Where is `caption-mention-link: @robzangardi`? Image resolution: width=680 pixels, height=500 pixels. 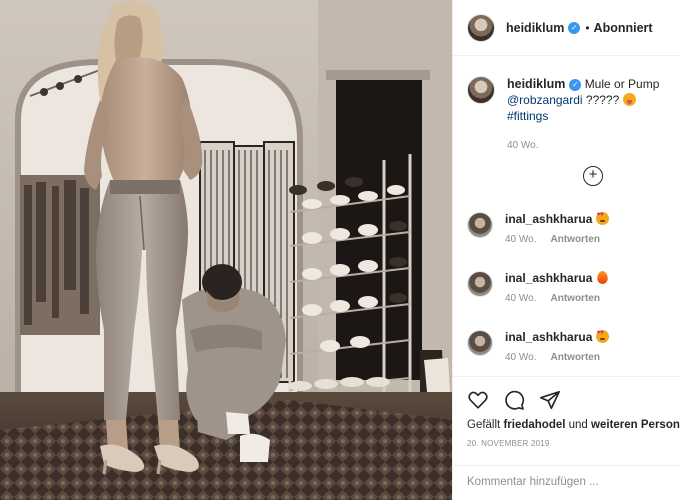
caption-mention-link: @robzangardi is located at coordinates (545, 100).